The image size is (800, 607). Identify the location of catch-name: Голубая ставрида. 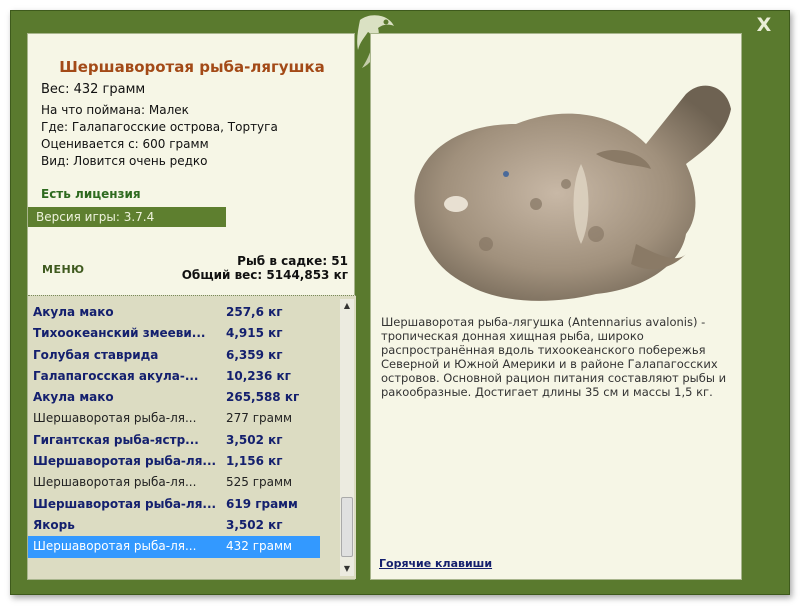
(96, 354).